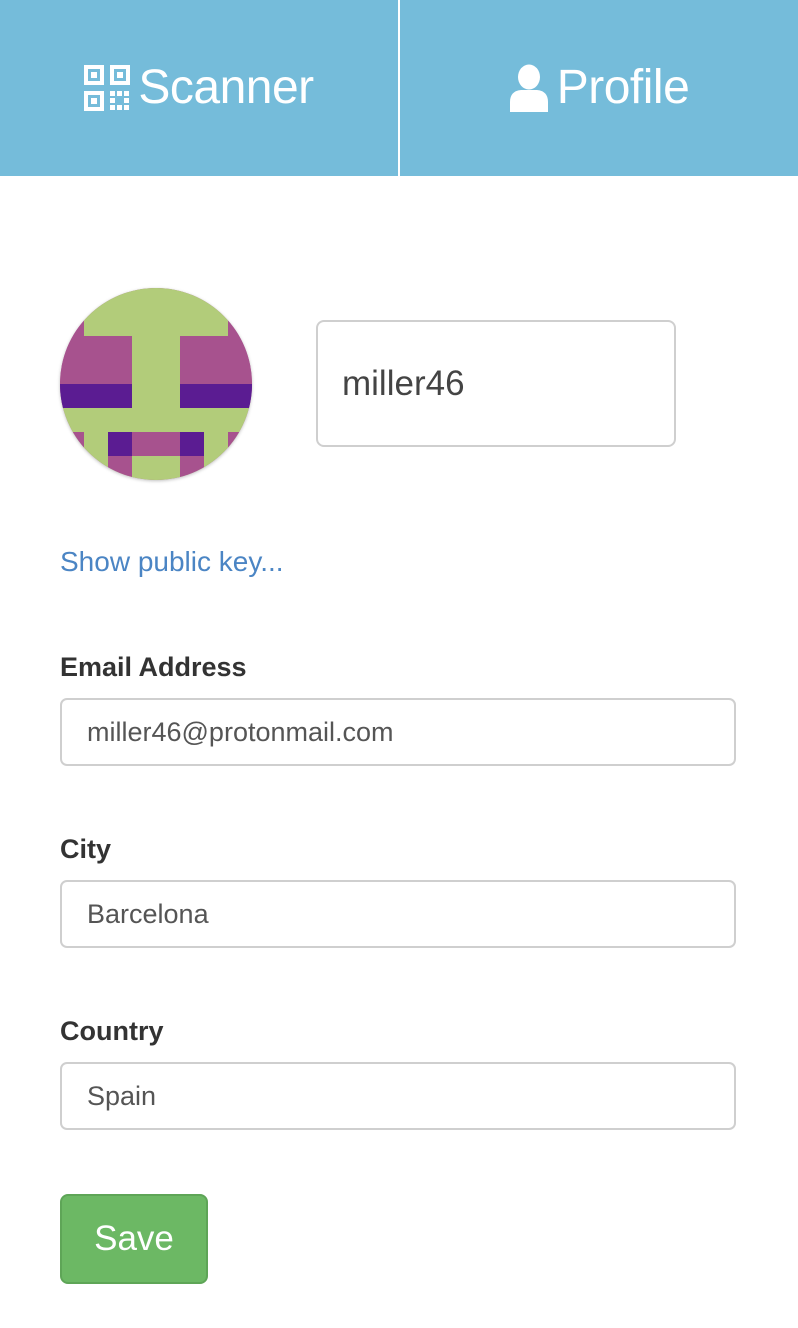  I want to click on city-label: City, so click(86, 849).